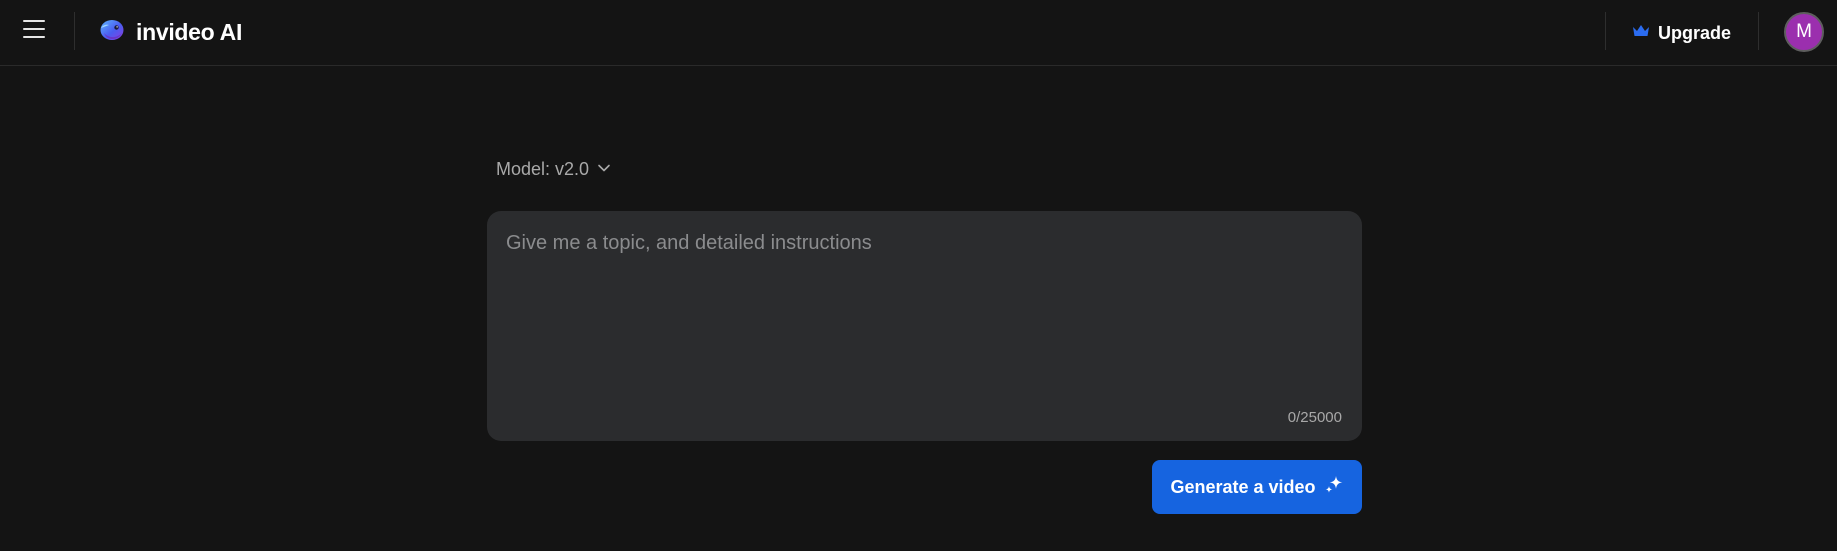 The width and height of the screenshot is (1837, 551). Describe the element at coordinates (918, 33) in the screenshot. I see `top-navigation-bar: invideo AI Upgrade M` at that location.